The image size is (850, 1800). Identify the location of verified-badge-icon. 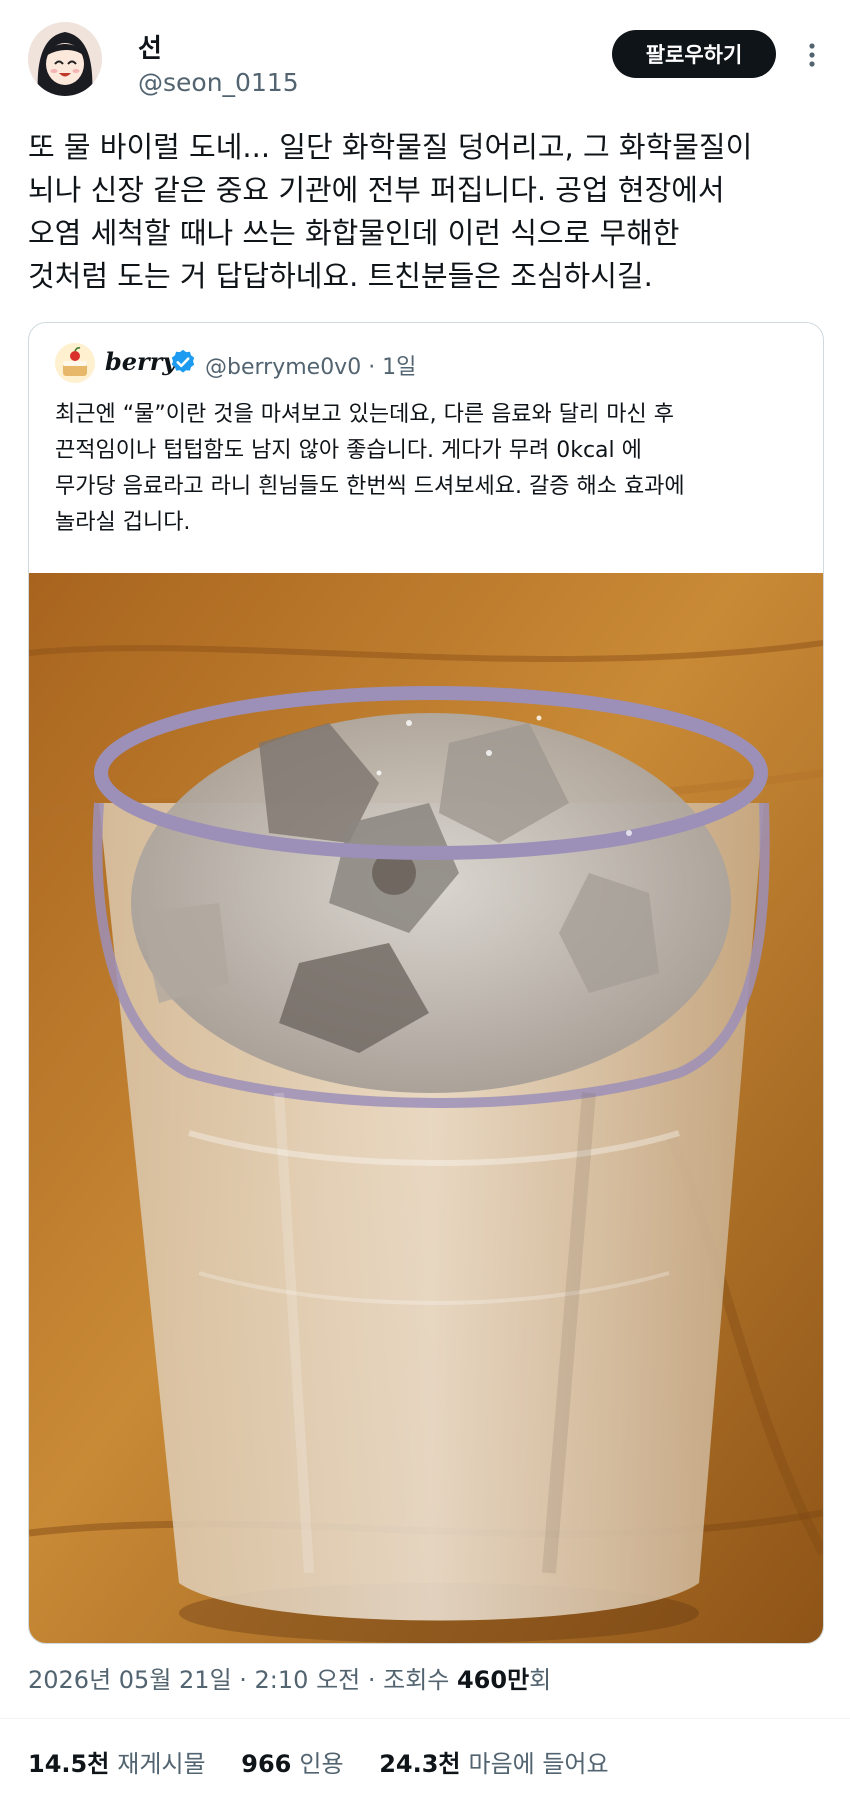
(183, 361).